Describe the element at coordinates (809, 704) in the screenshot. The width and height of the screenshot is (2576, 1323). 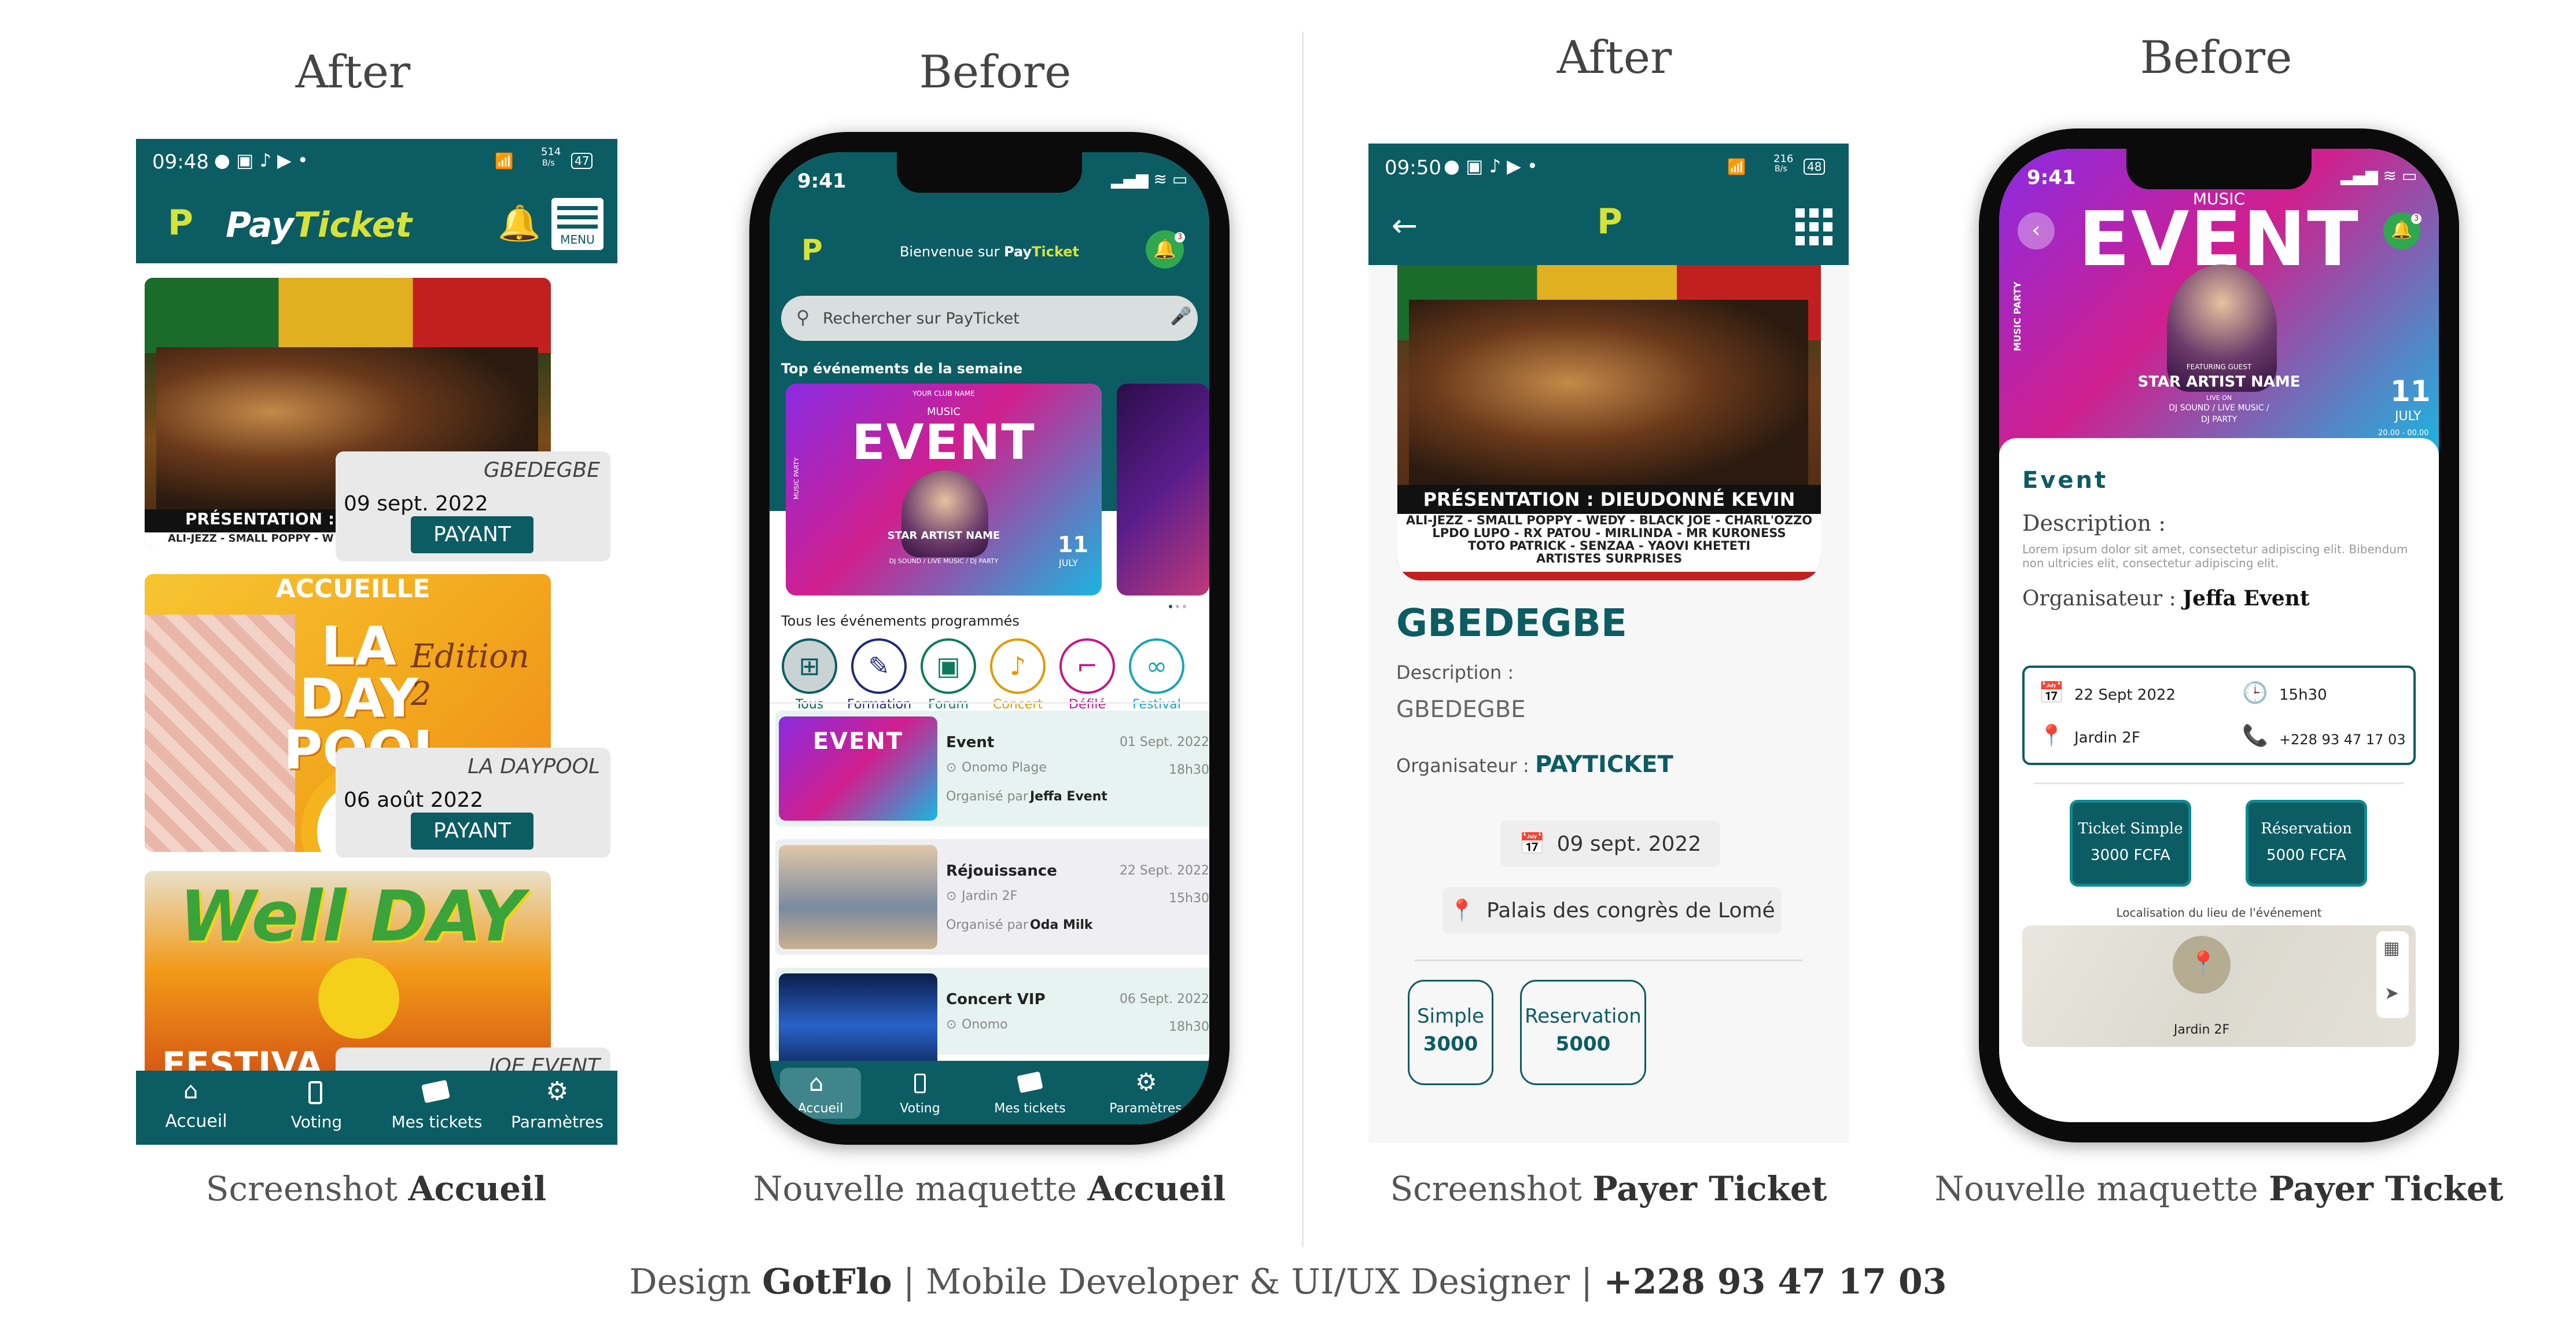
I see `category-label: Tous` at that location.